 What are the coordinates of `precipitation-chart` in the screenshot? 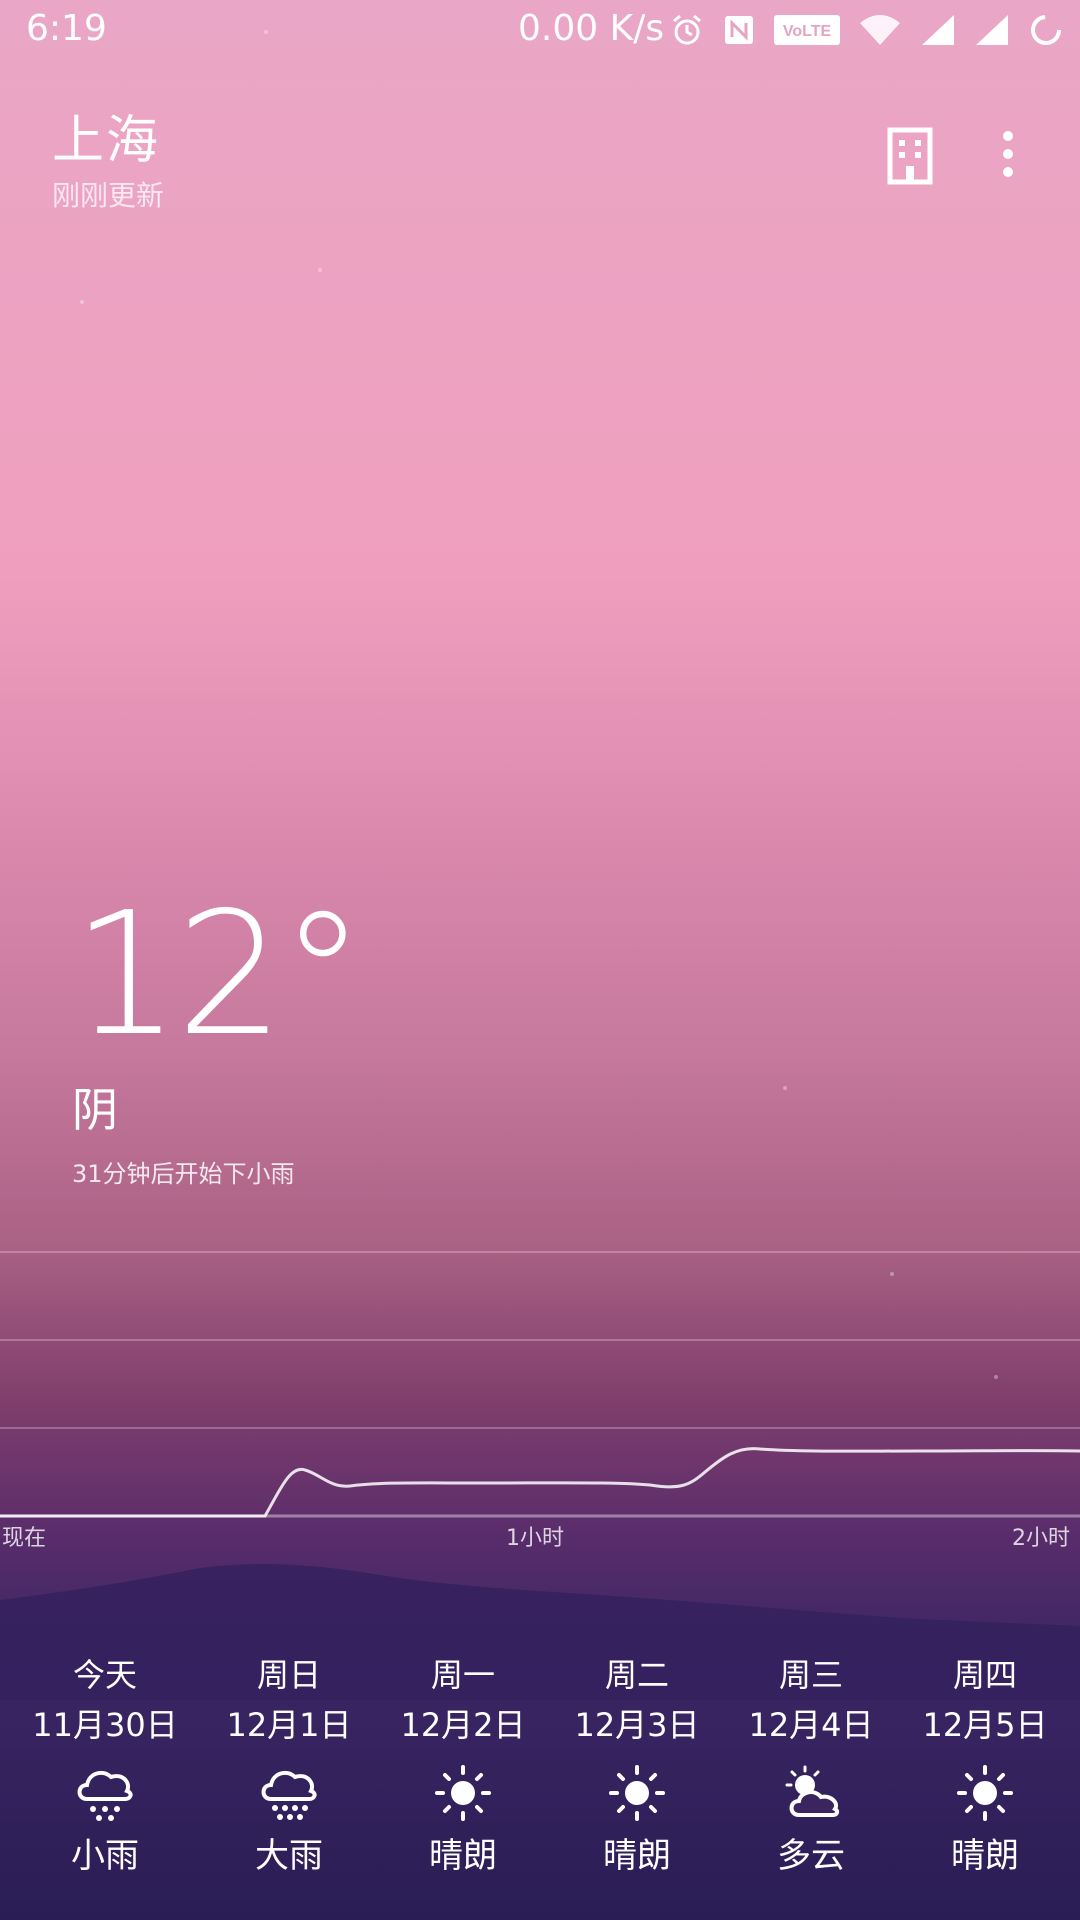 It's located at (540, 1384).